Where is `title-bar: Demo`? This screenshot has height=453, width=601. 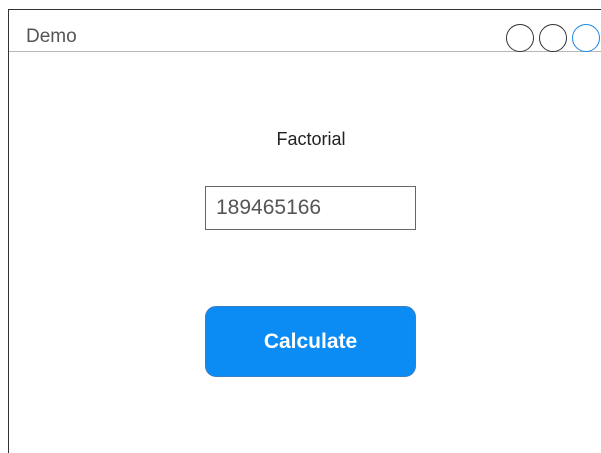
title-bar: Demo is located at coordinates (305, 31).